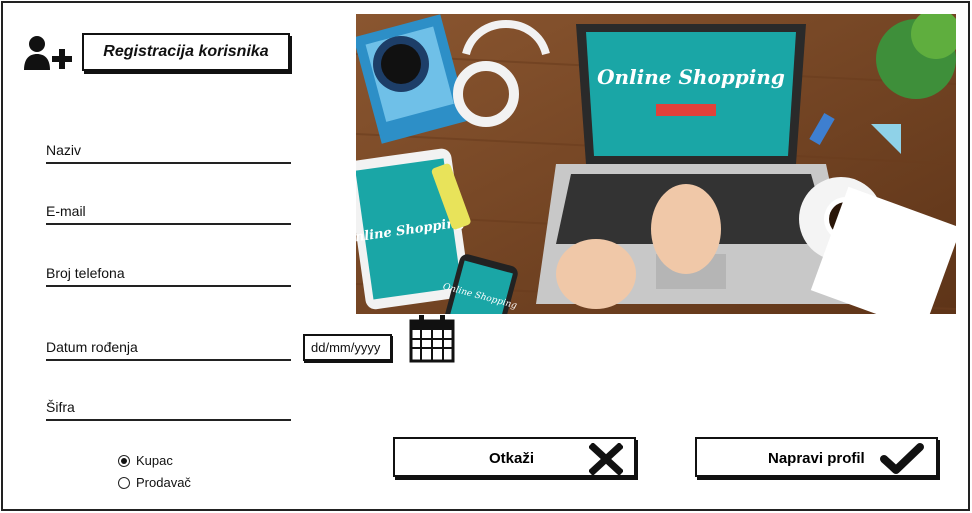 This screenshot has height=513, width=972. I want to click on cancel-label: Otkaži, so click(512, 458).